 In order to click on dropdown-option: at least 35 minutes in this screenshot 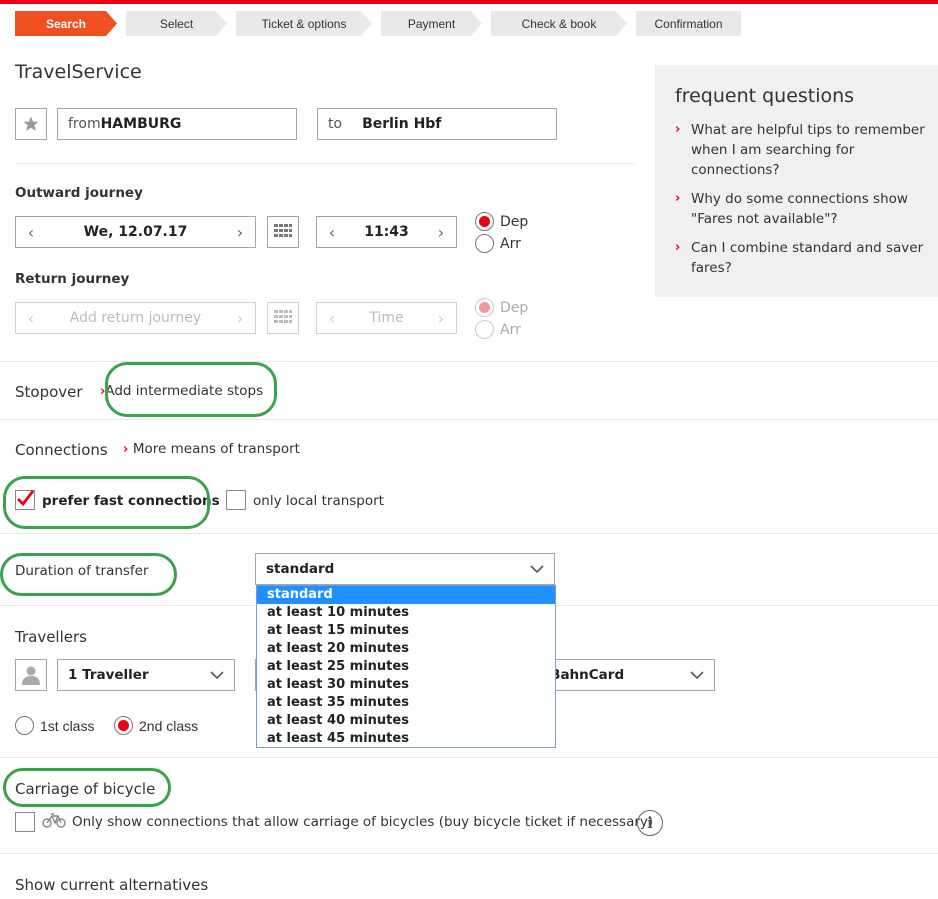, I will do `click(406, 703)`.